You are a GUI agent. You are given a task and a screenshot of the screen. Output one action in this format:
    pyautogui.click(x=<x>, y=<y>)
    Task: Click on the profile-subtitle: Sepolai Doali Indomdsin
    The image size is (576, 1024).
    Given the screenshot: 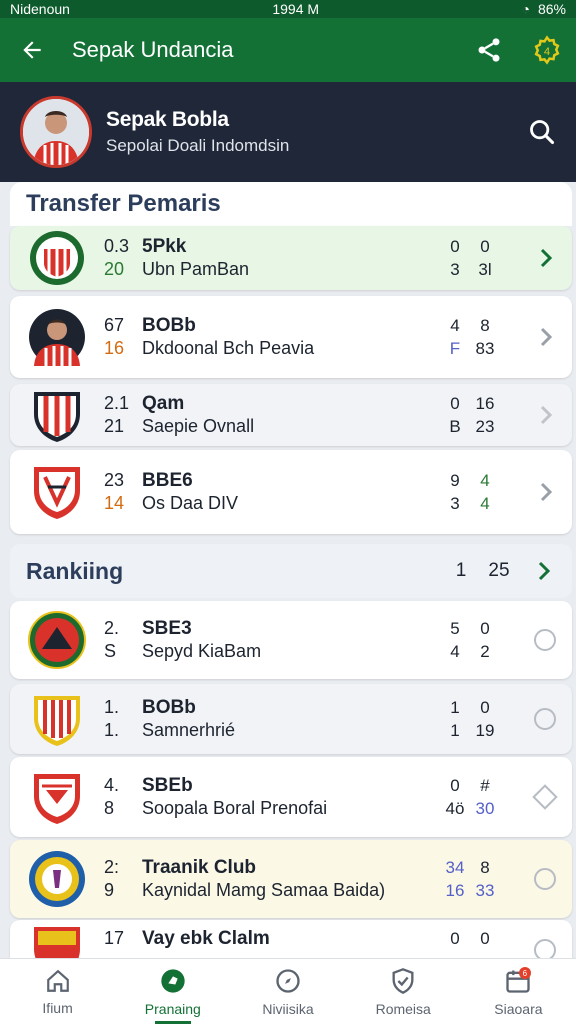 What is the action you would take?
    pyautogui.click(x=198, y=145)
    